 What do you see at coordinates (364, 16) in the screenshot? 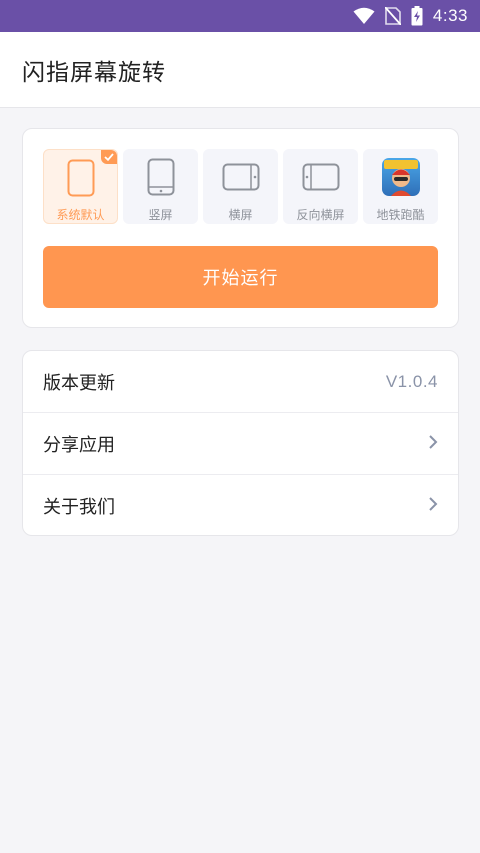
I see `wifi-icon` at bounding box center [364, 16].